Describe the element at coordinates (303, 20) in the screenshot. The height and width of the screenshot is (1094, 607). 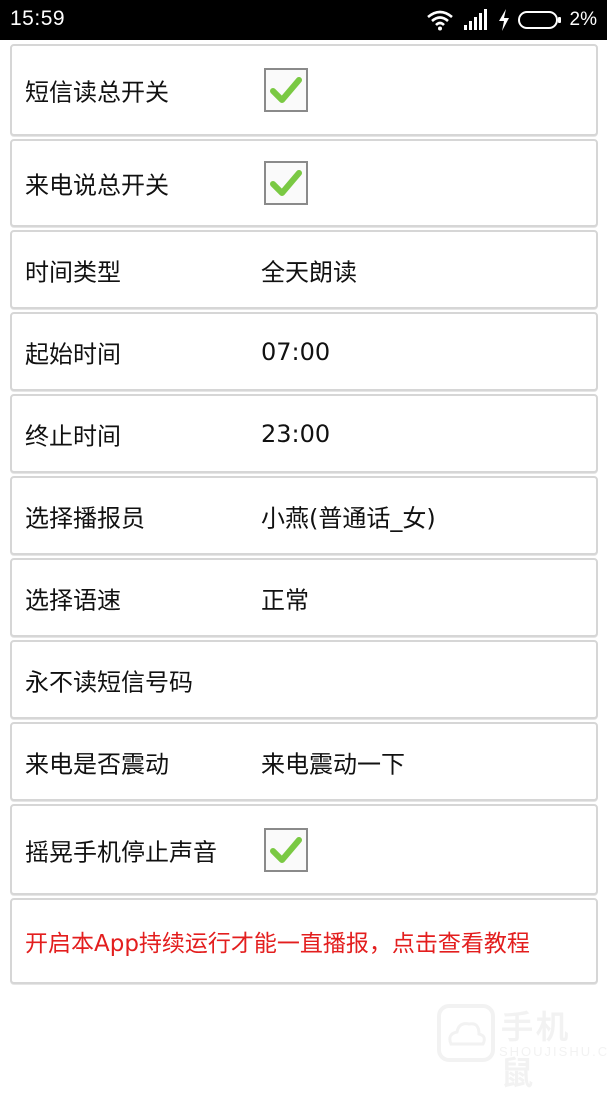
I see `status-bar: 15:59 2%` at that location.